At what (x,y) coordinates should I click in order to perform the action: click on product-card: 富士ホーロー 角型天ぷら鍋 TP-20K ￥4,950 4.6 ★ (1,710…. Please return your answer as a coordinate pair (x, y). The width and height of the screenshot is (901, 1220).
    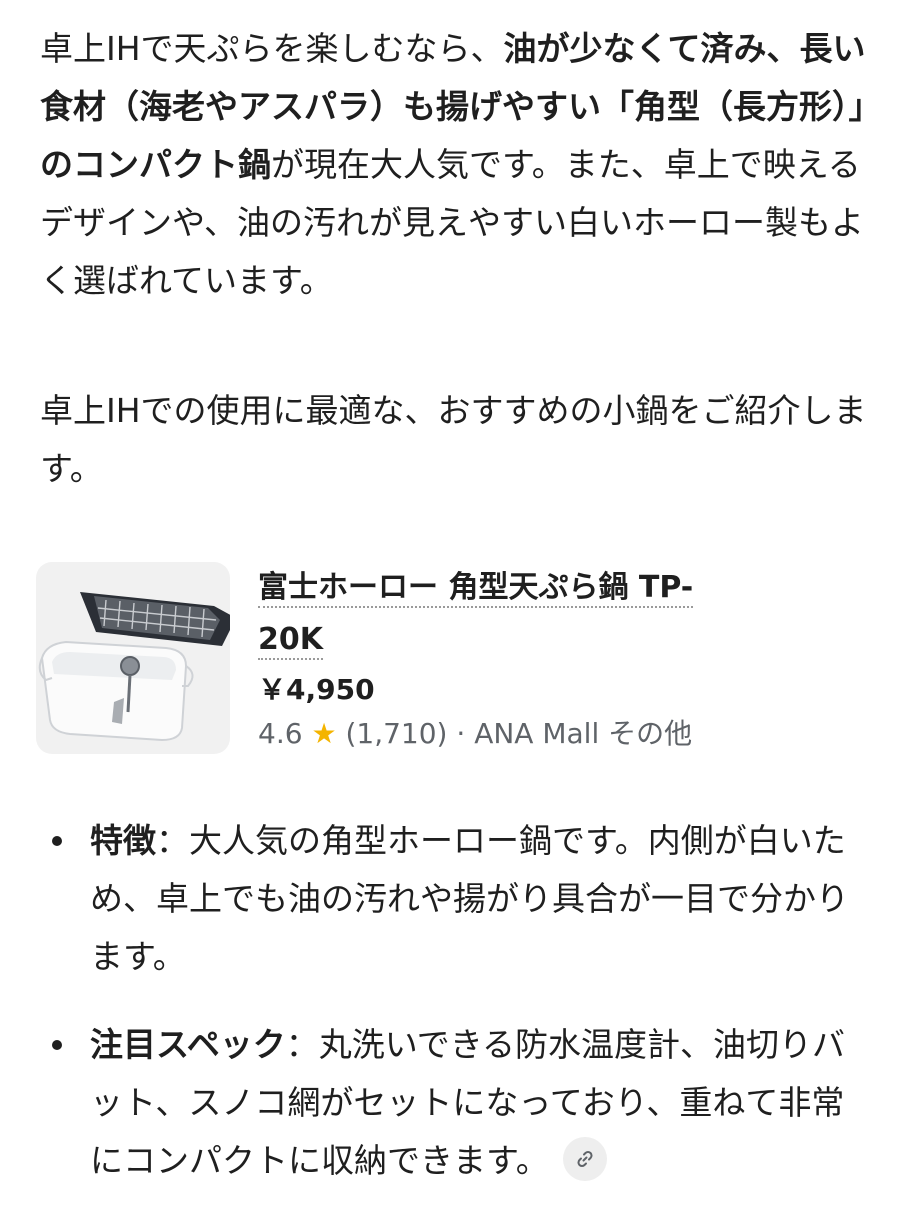
    Looking at the image, I should click on (451, 658).